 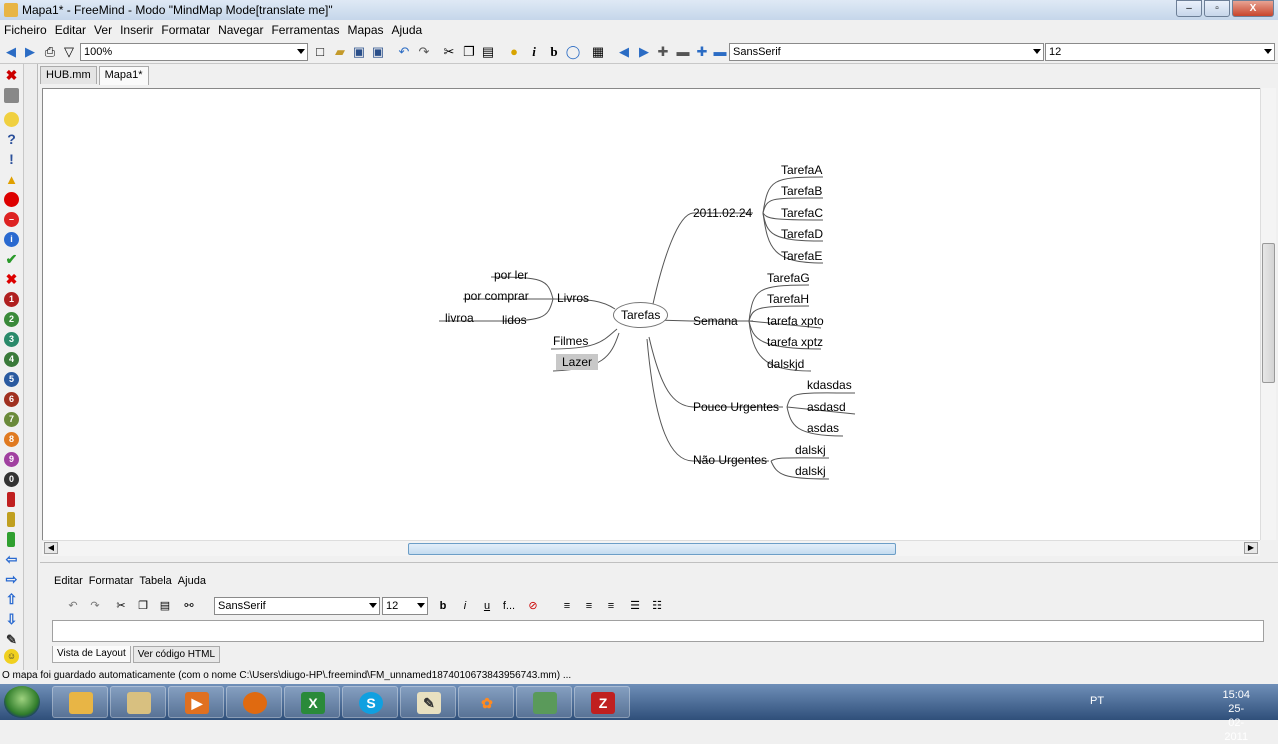 What do you see at coordinates (11, 95) in the screenshot?
I see `trash-icon` at bounding box center [11, 95].